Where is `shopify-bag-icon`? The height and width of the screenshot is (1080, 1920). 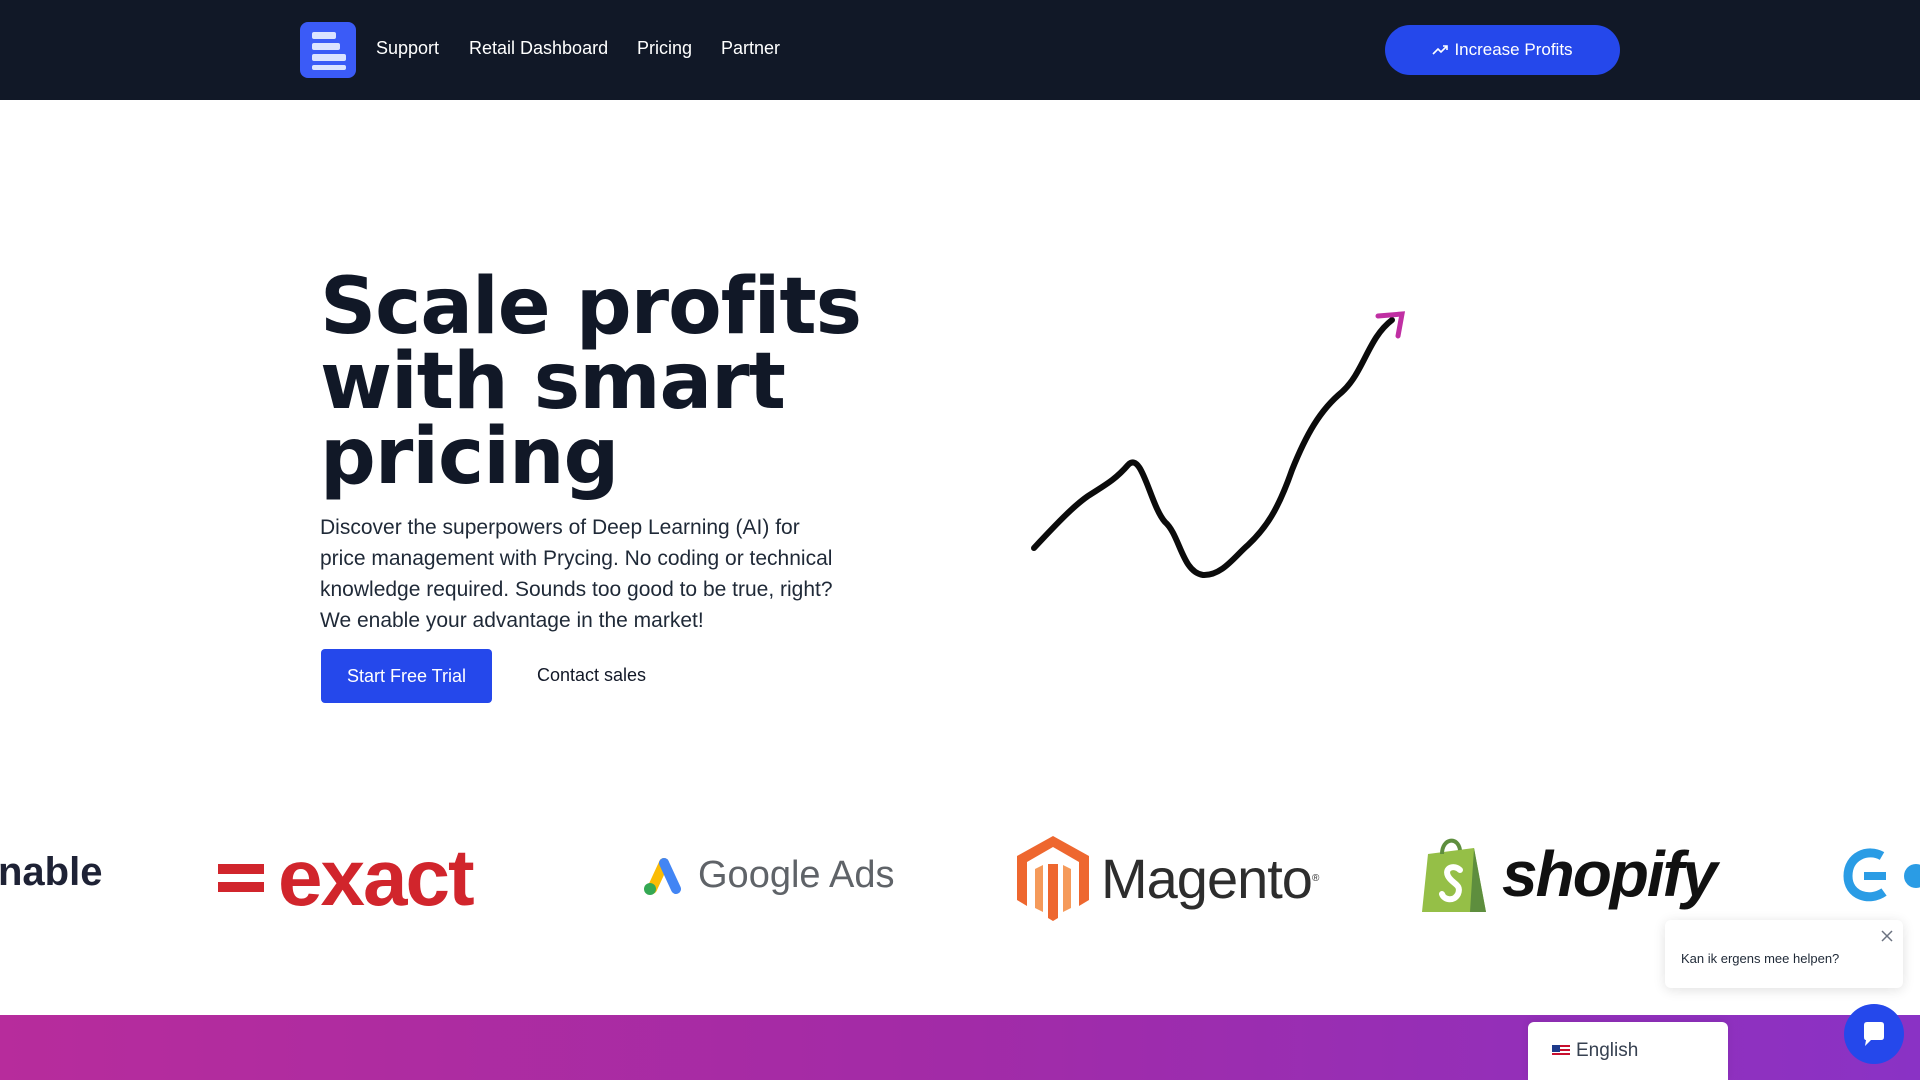
shopify-bag-icon is located at coordinates (1454, 875).